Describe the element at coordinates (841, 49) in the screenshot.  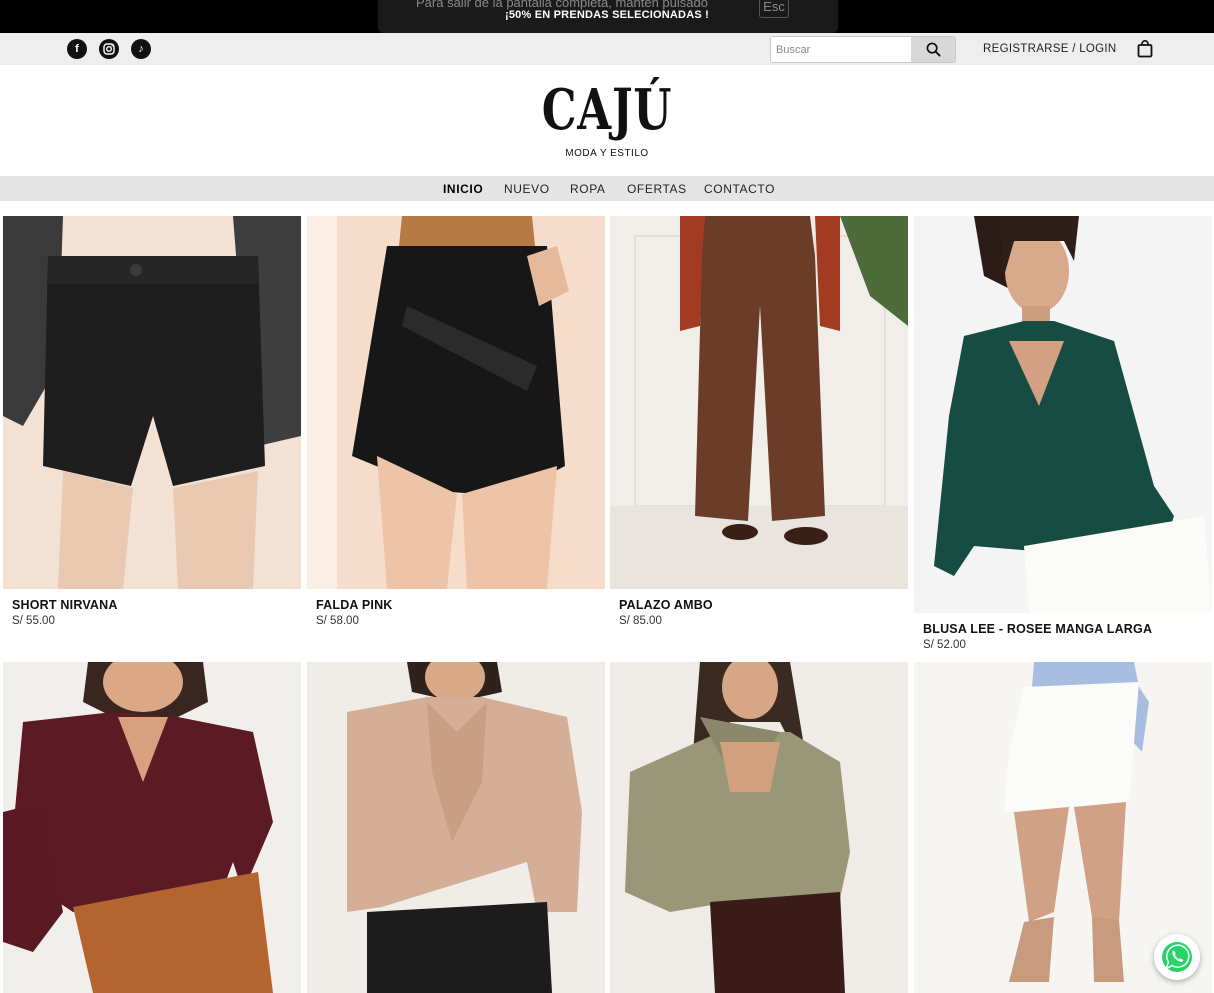
I see `search-input` at that location.